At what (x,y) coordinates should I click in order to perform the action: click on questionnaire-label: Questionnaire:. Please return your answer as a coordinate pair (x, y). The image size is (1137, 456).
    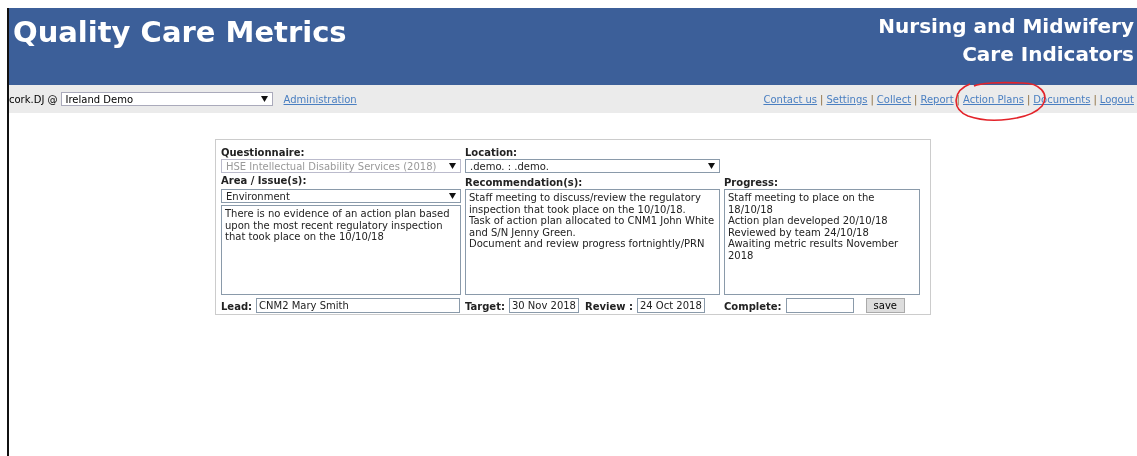
    Looking at the image, I should click on (263, 152).